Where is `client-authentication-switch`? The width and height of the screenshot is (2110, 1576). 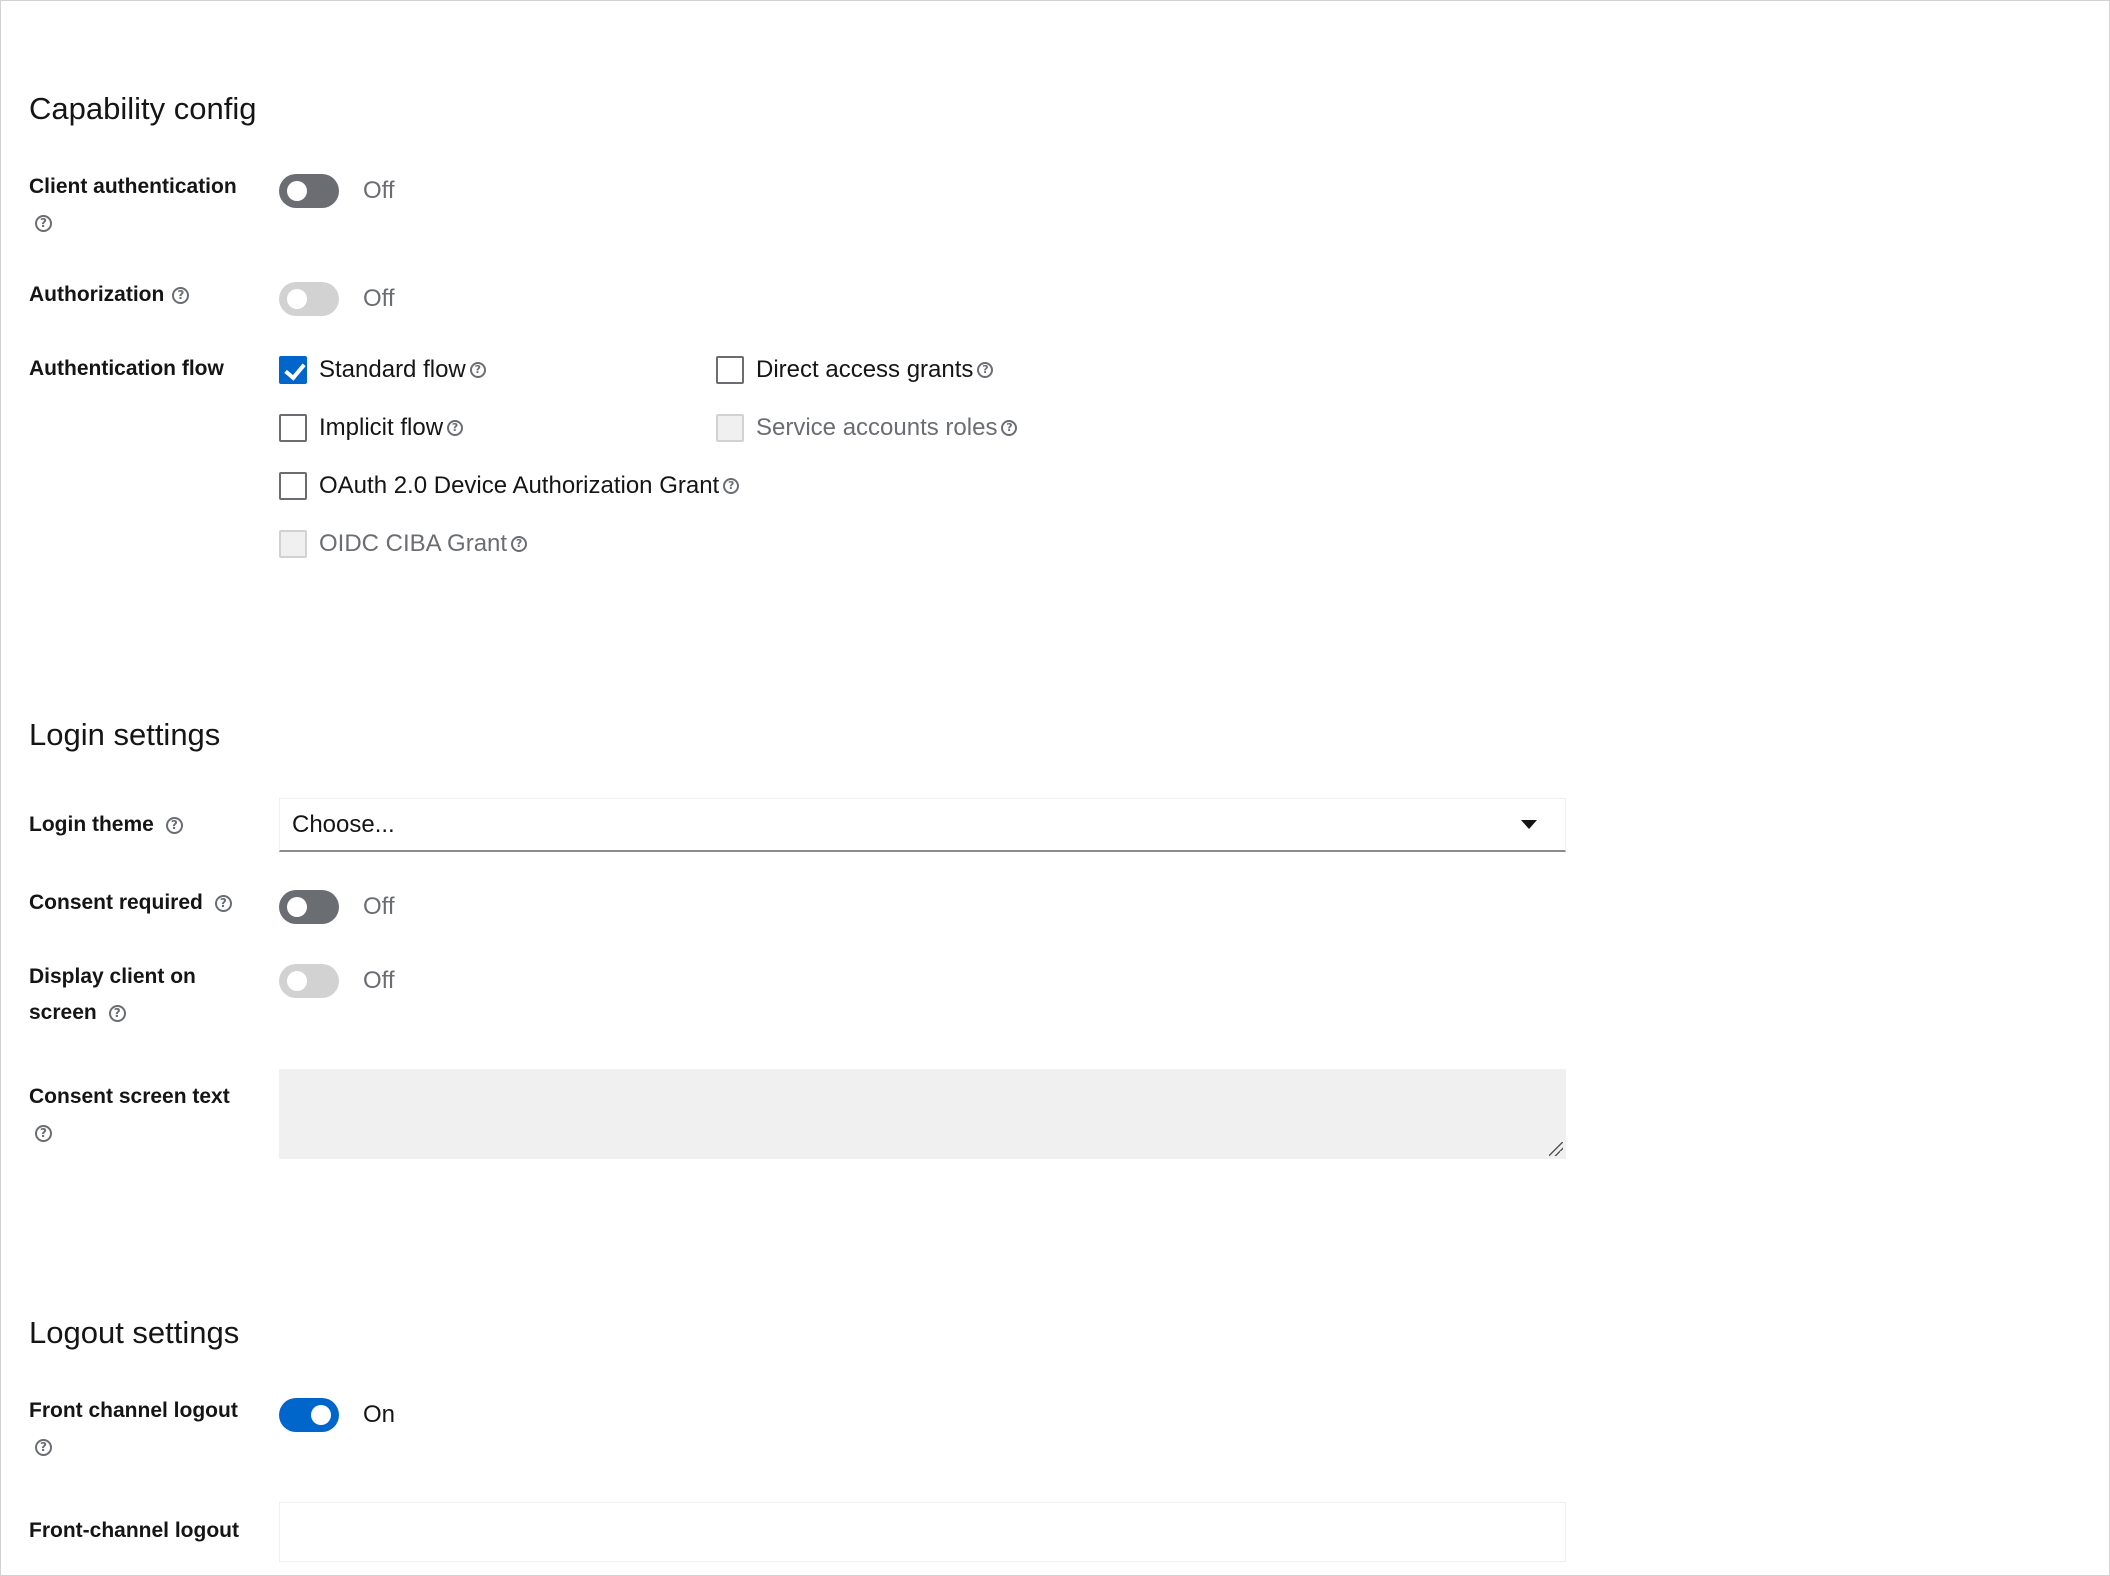 client-authentication-switch is located at coordinates (309, 191).